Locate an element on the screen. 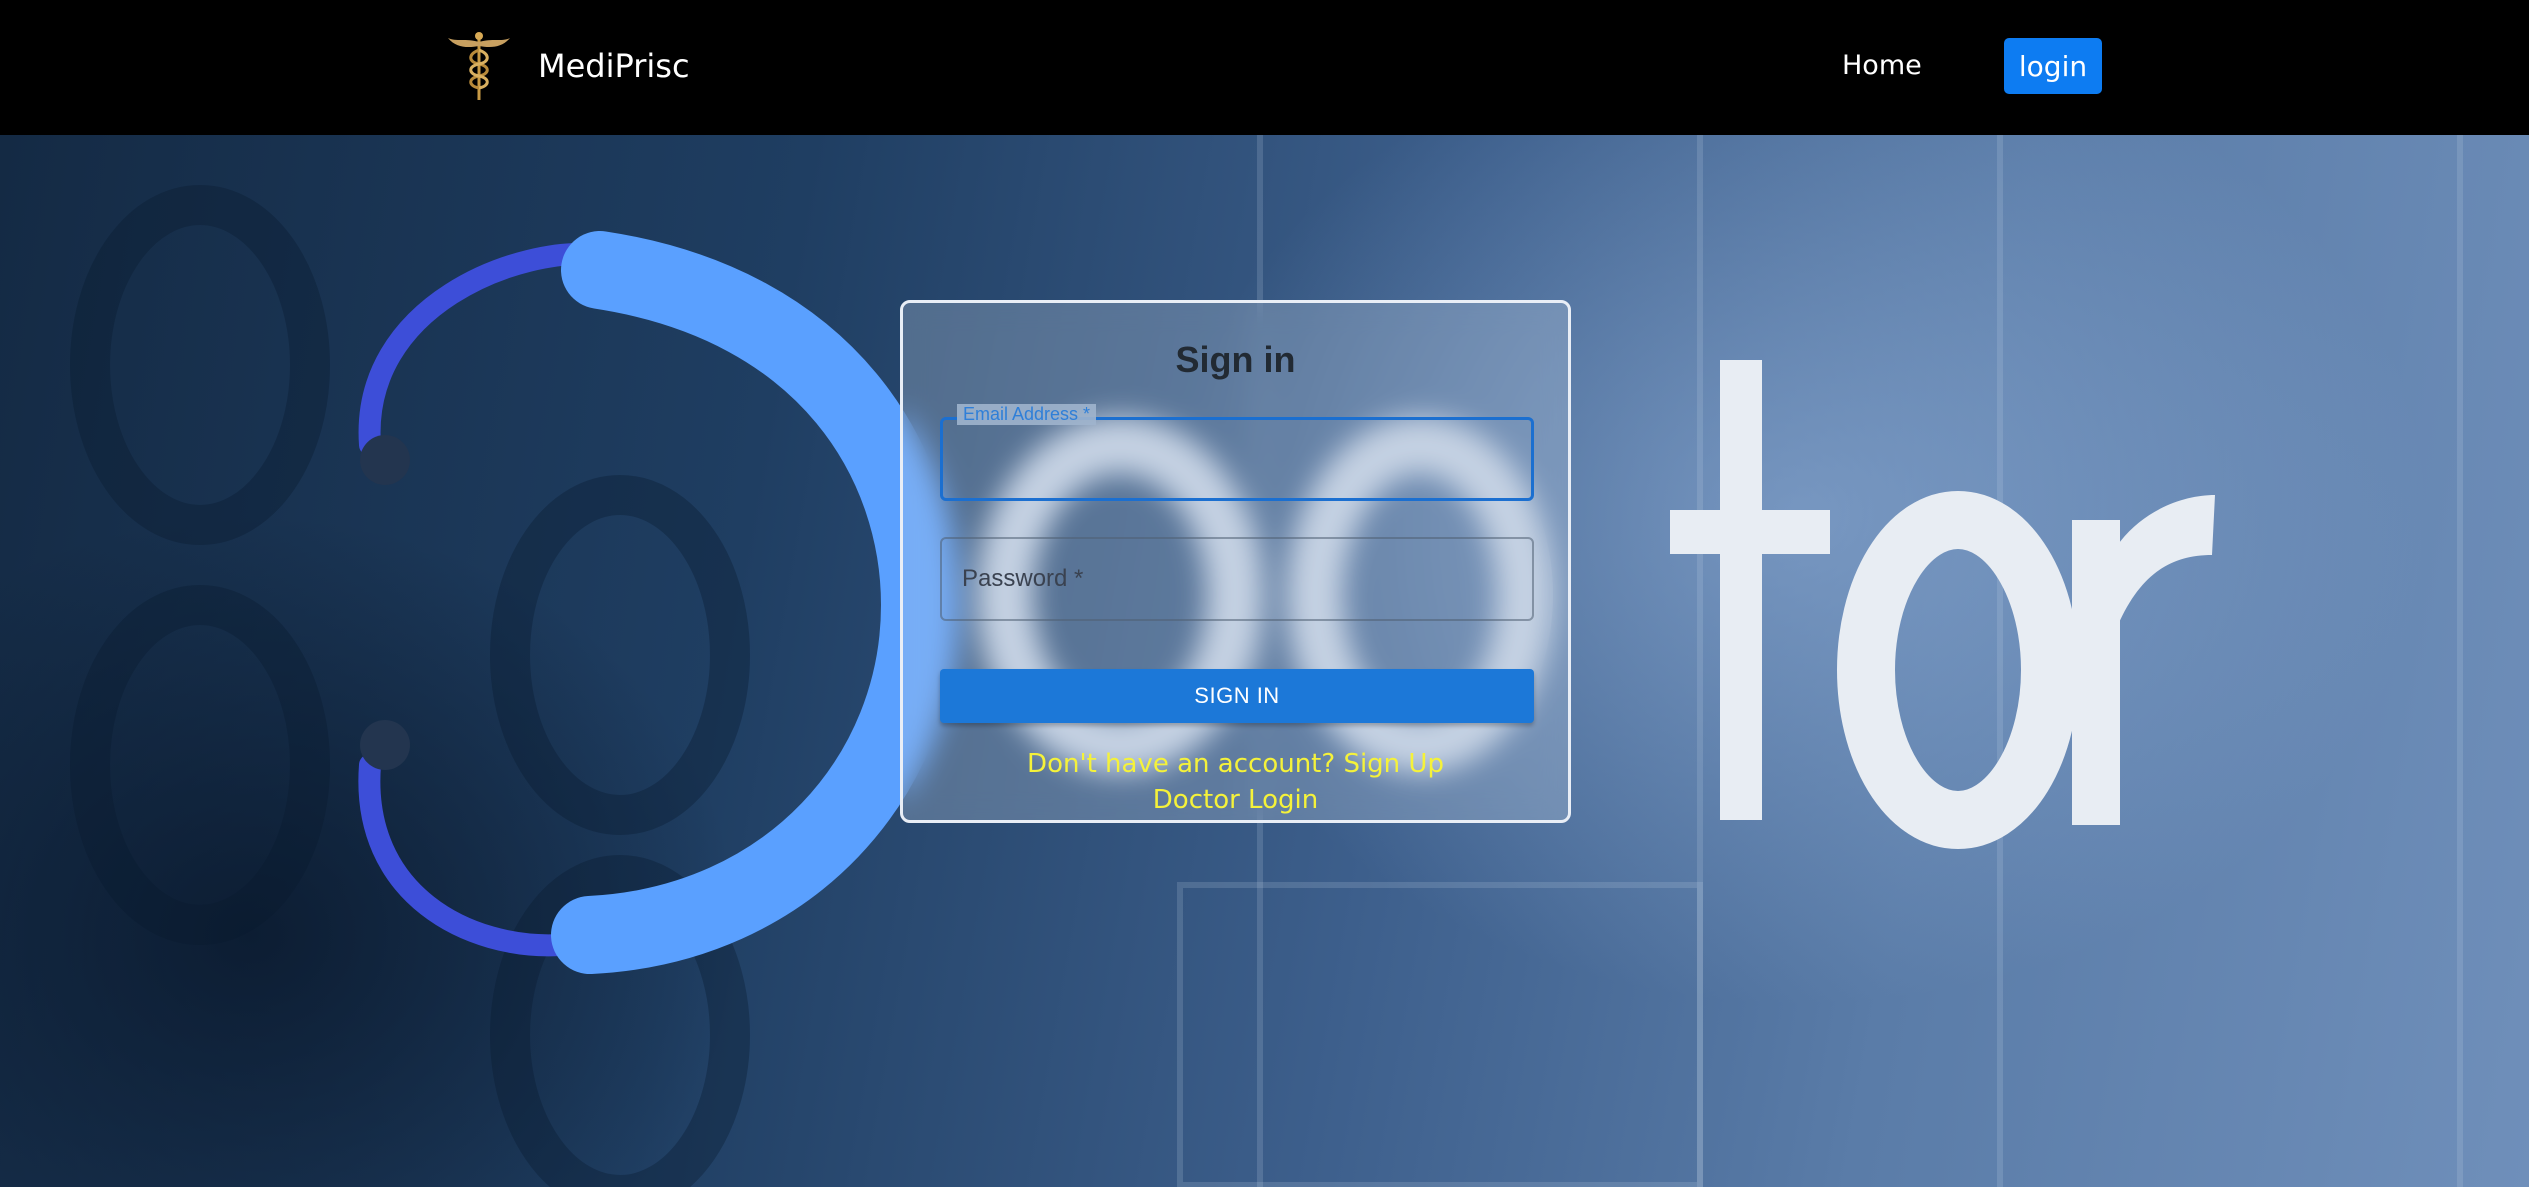 This screenshot has height=1187, width=2529. brand-name: MediPrisc is located at coordinates (614, 66).